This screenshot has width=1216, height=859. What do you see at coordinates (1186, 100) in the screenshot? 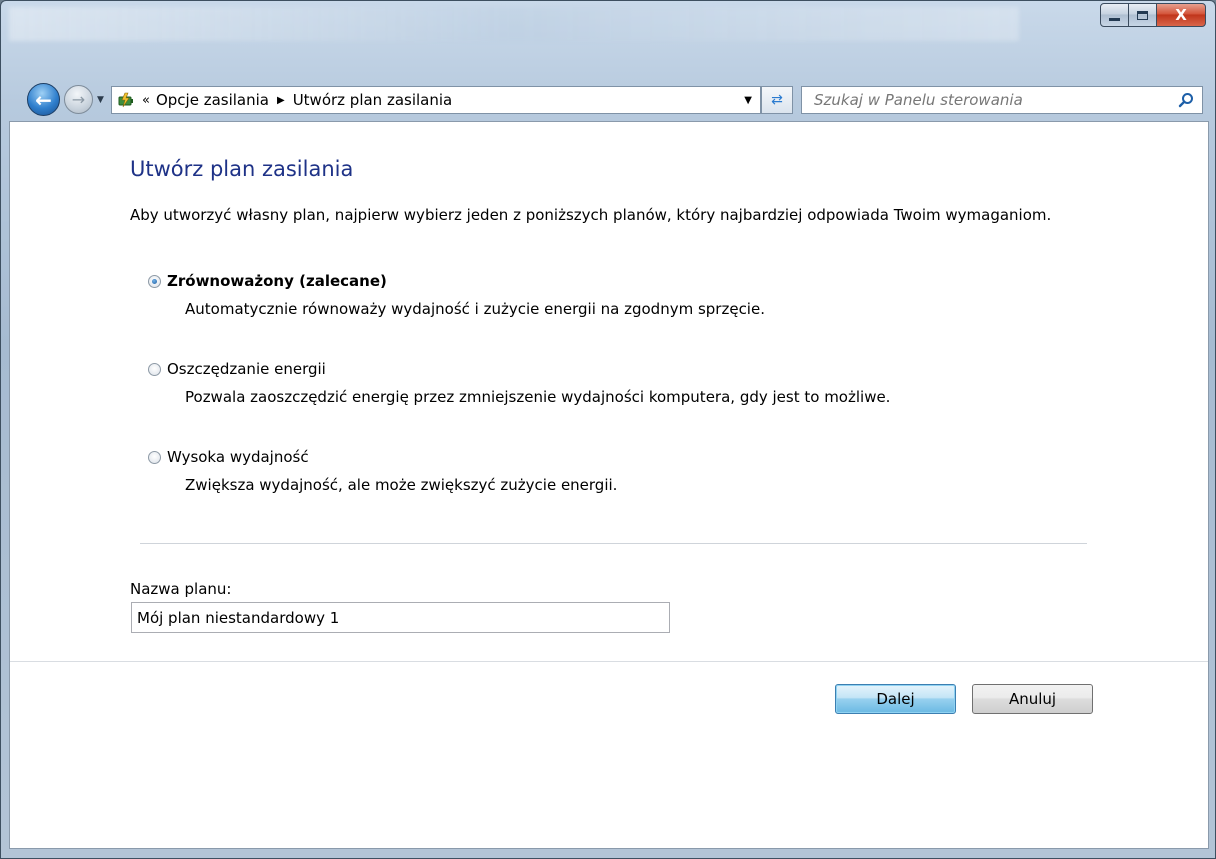
I see `search-icon` at bounding box center [1186, 100].